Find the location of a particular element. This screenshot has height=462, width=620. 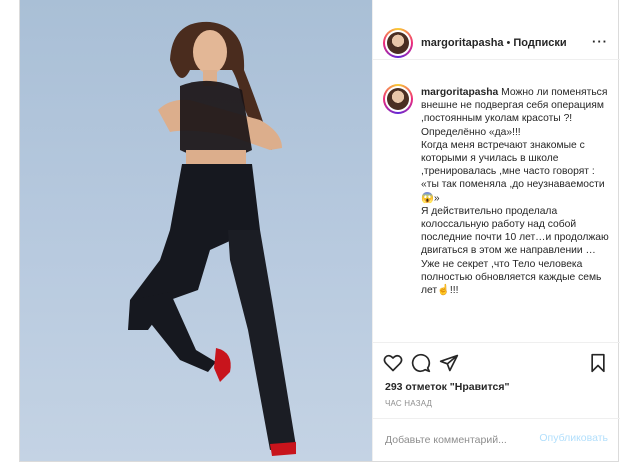

follow-status-button: Подписки is located at coordinates (539, 43).